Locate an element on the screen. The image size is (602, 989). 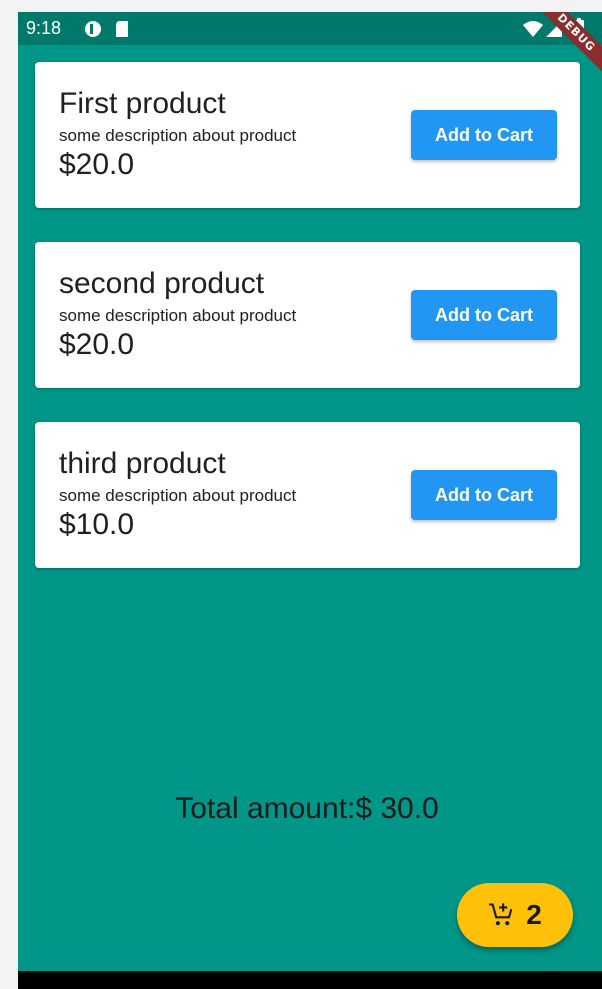
product-name: third product is located at coordinates (142, 463).